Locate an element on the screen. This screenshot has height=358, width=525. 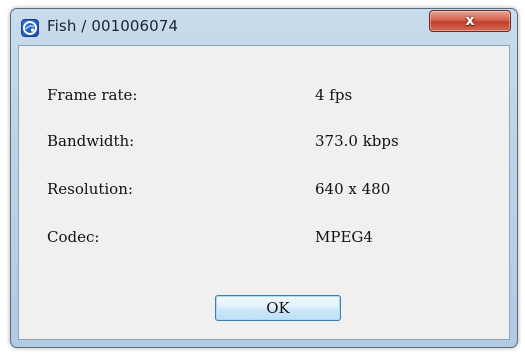
bandwidth-value: 373.0 kbps is located at coordinates (357, 141).